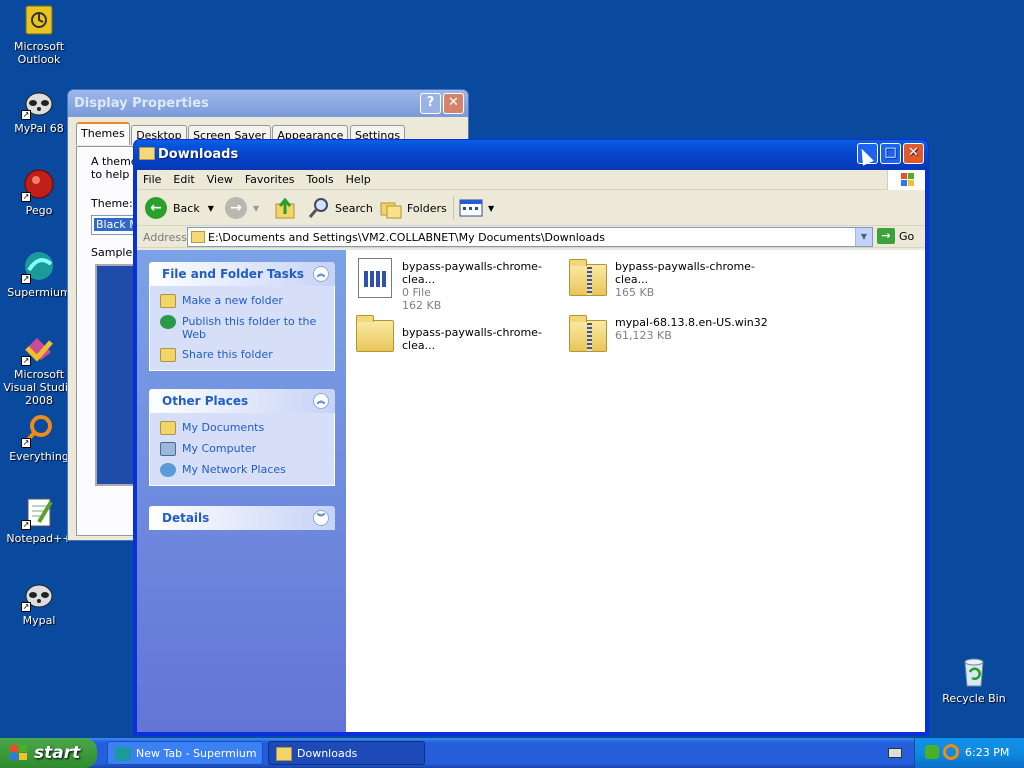  What do you see at coordinates (183, 179) in the screenshot?
I see `menu-edit: Edit` at bounding box center [183, 179].